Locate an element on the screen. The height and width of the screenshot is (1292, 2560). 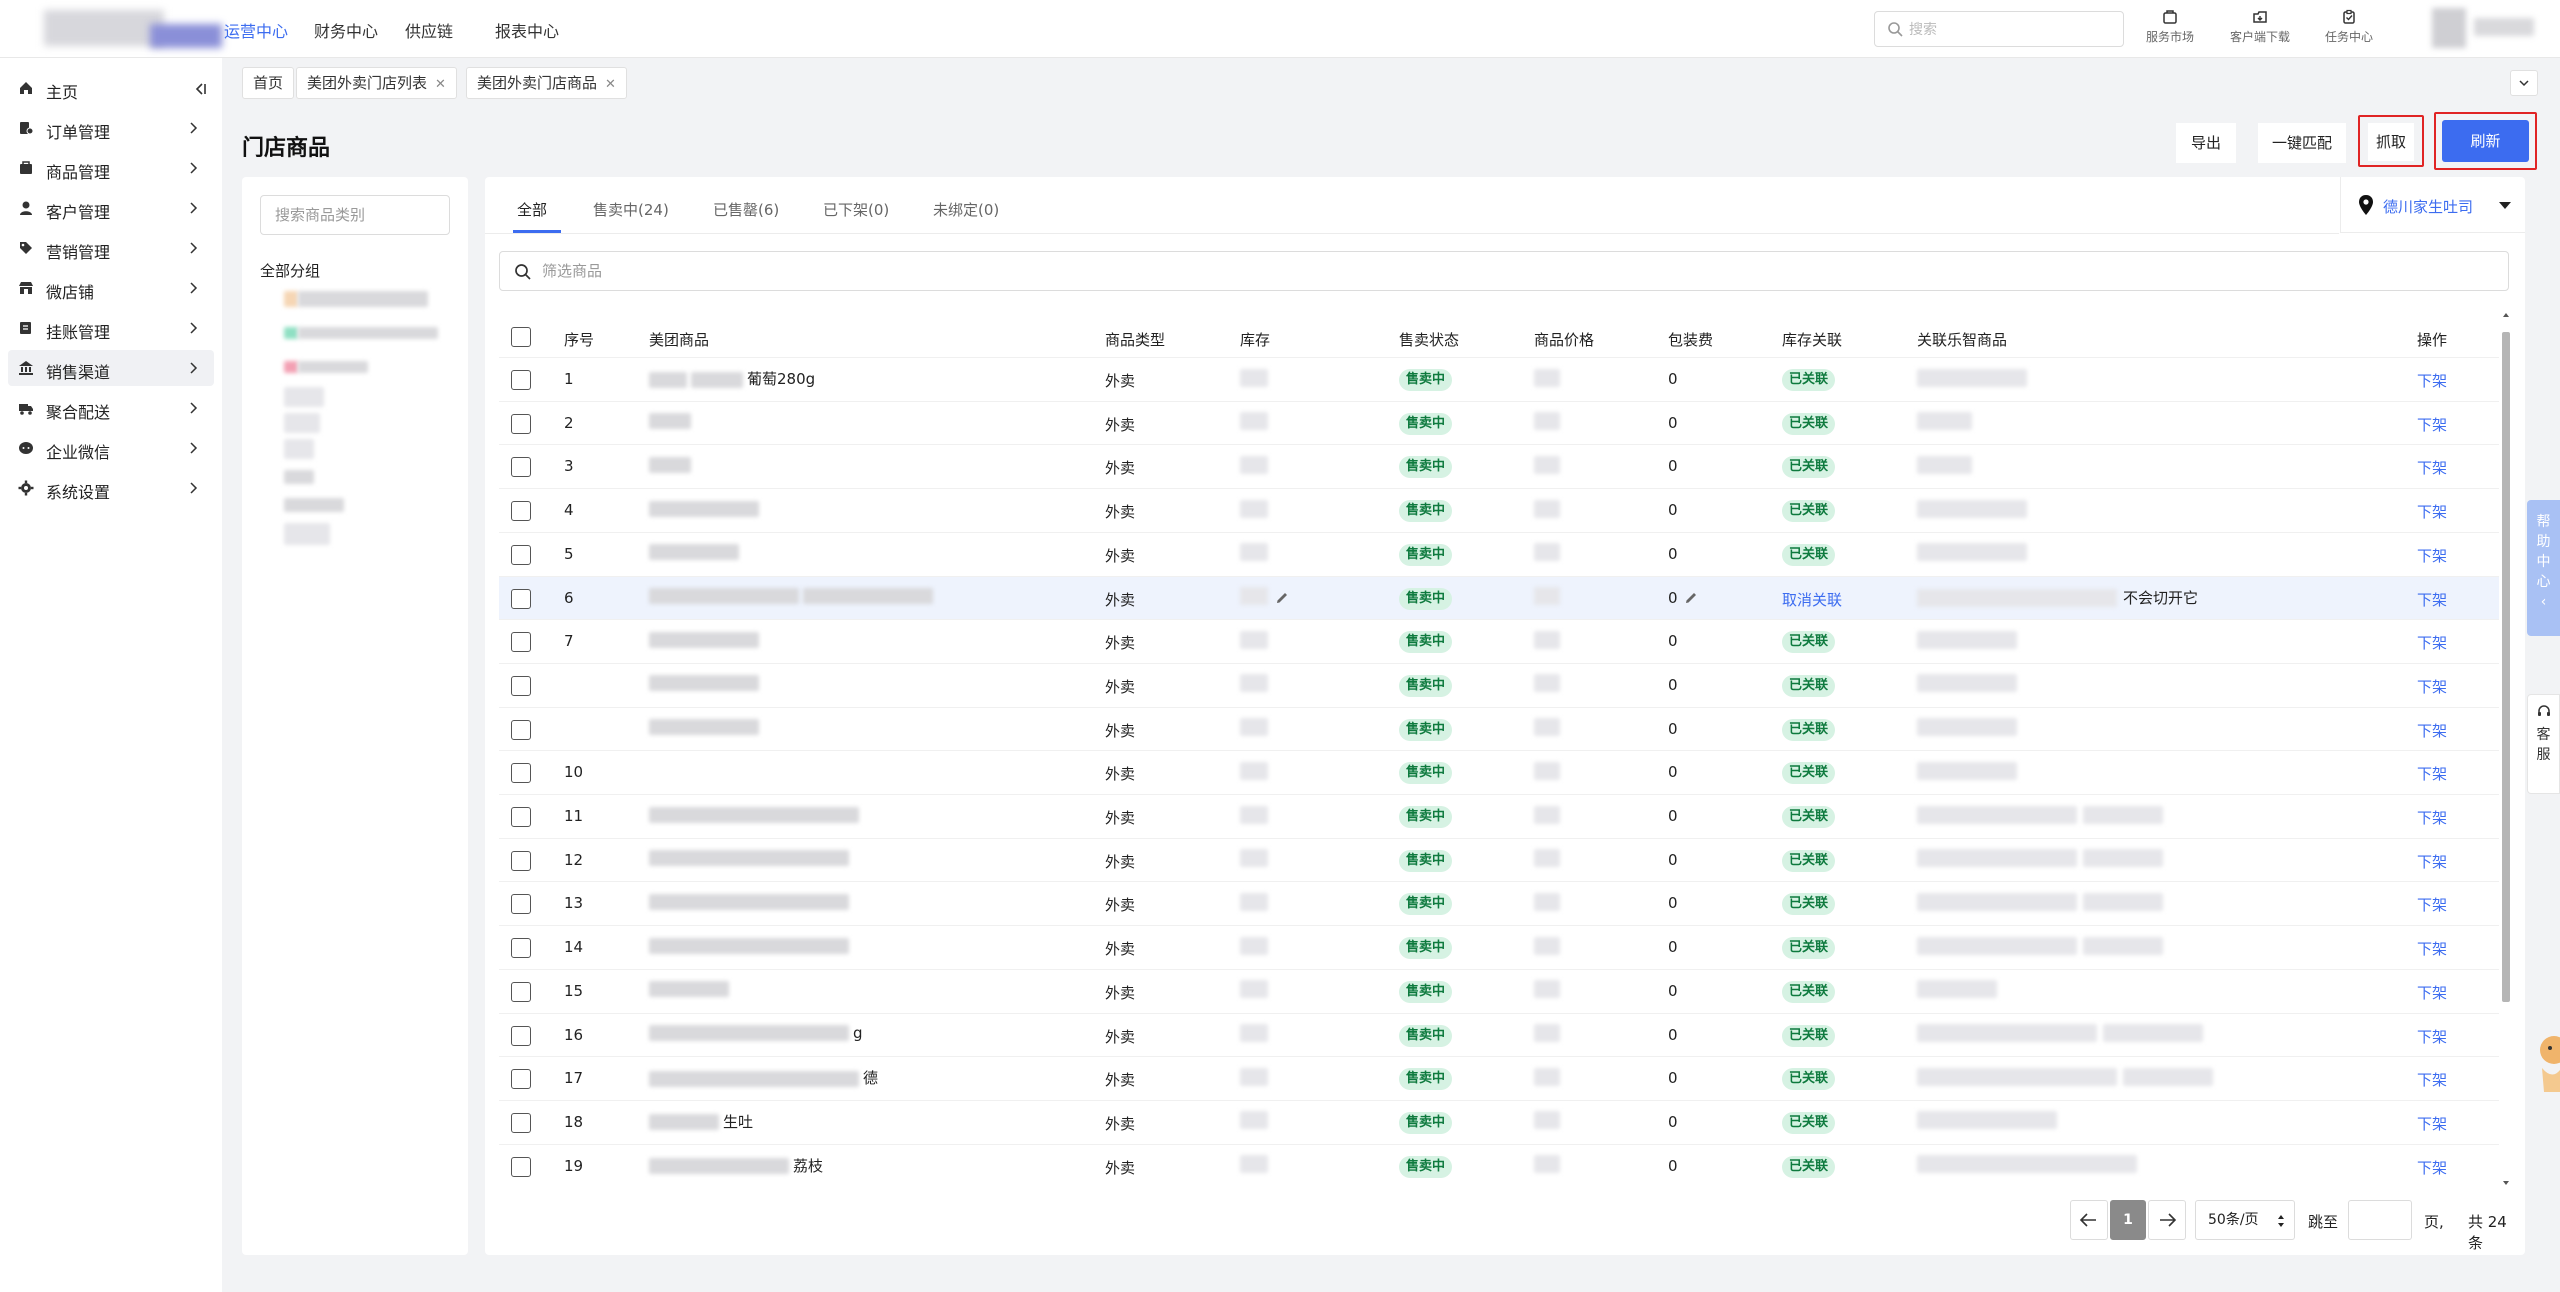
tab-off-shelf: 已下架(0) is located at coordinates (856, 209).